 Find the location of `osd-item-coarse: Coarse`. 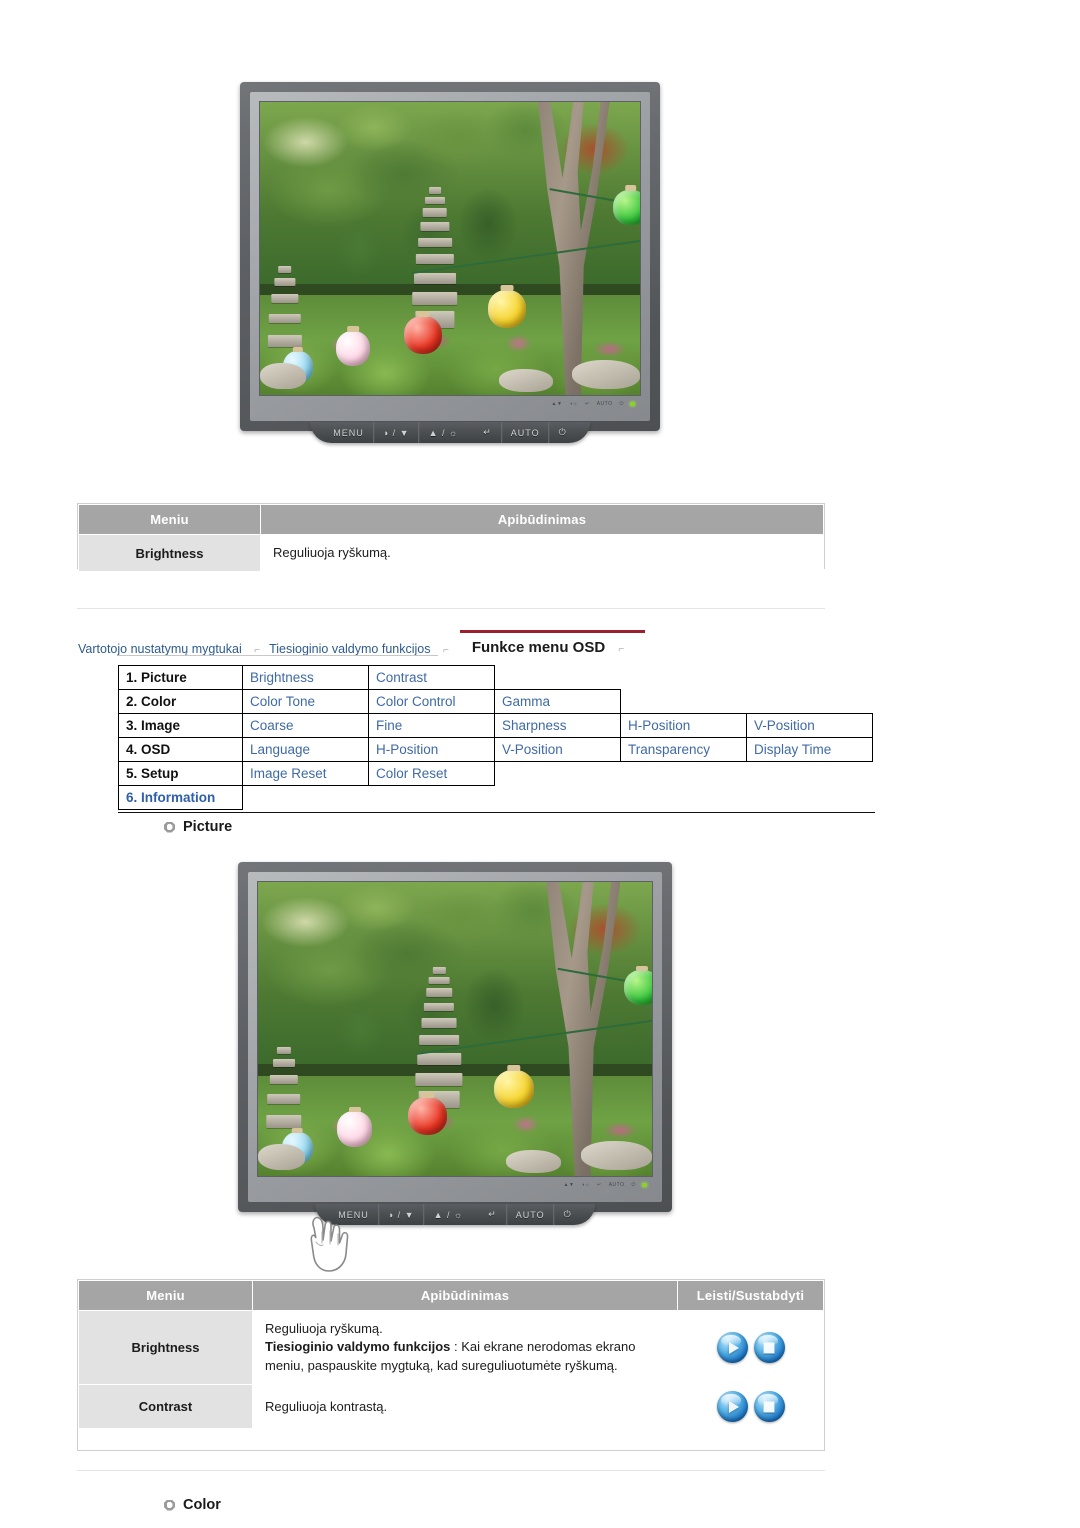

osd-item-coarse: Coarse is located at coordinates (305, 725).